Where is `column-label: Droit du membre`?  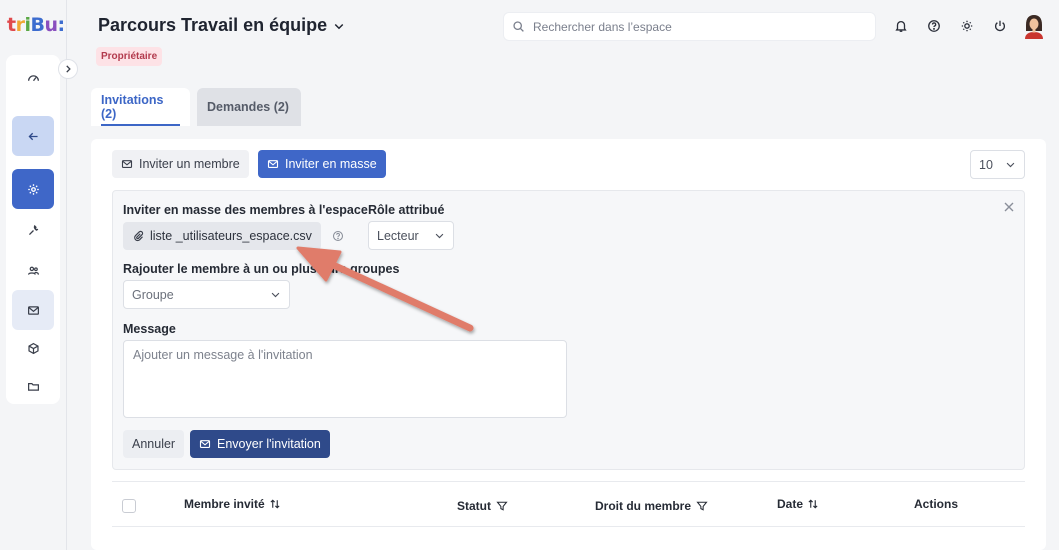 column-label: Droit du membre is located at coordinates (643, 506).